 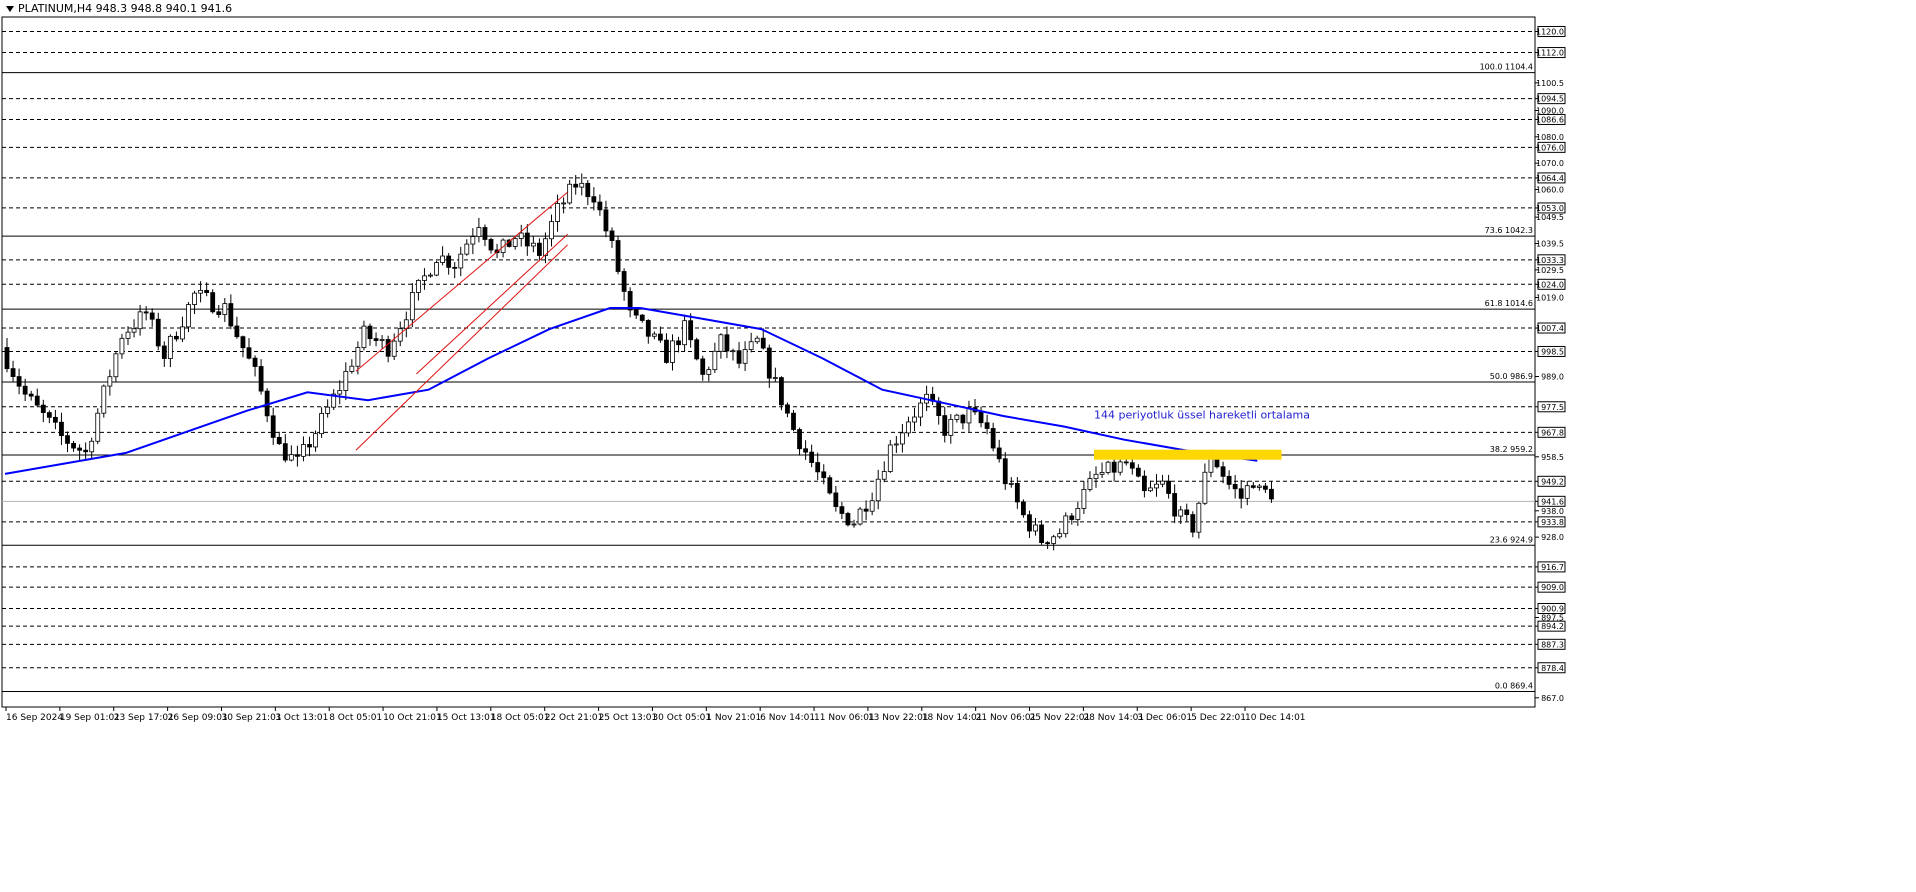 I want to click on y-tick-label: 1060.0, so click(x=1550, y=190).